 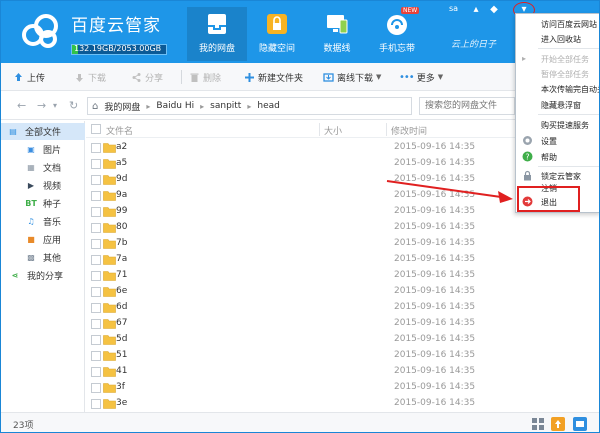 I want to click on file-name: a5, so click(x=121, y=163).